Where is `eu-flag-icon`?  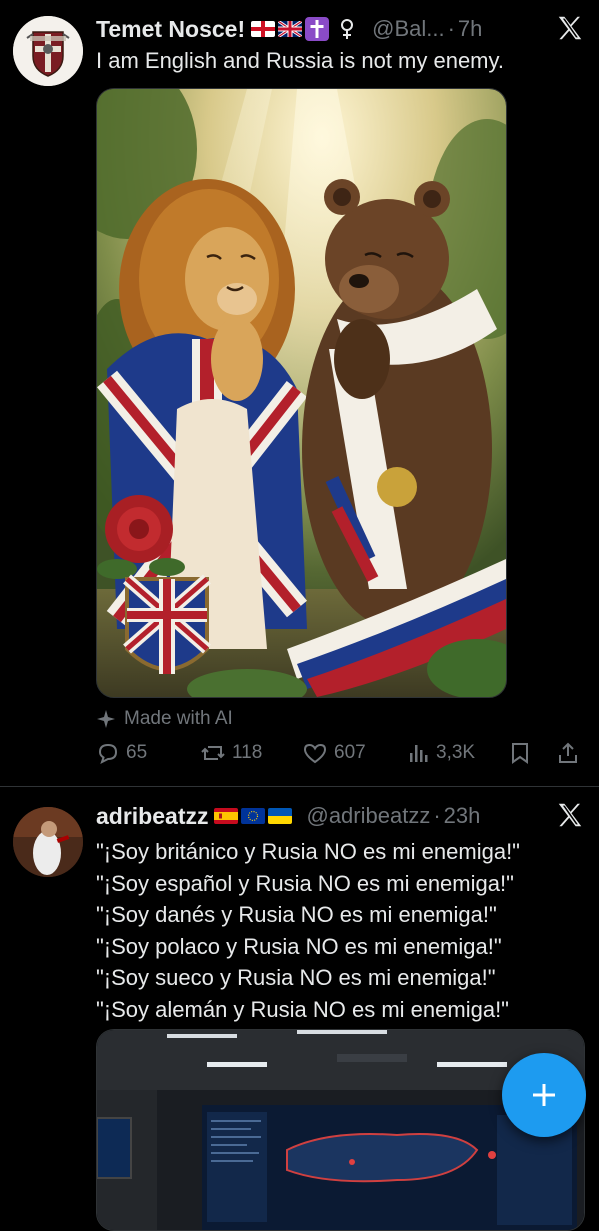
eu-flag-icon is located at coordinates (253, 816).